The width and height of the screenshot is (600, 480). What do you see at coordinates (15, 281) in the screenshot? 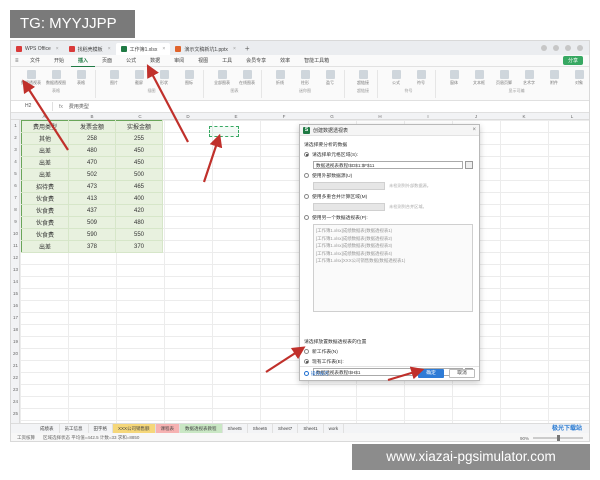
I see `row-header: 14` at bounding box center [15, 281].